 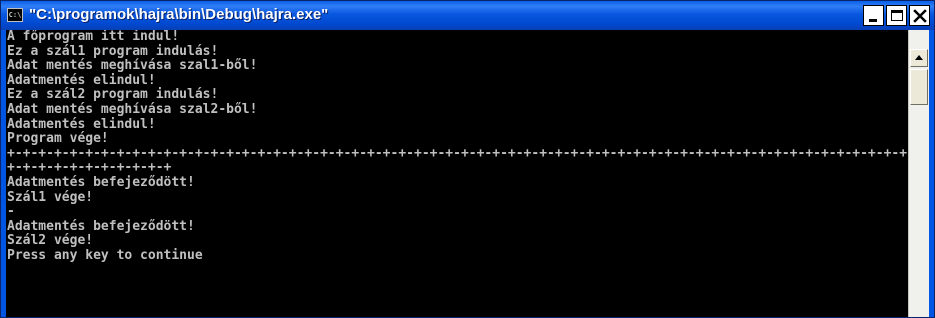 I want to click on arrow-up-icon, so click(x=919, y=57).